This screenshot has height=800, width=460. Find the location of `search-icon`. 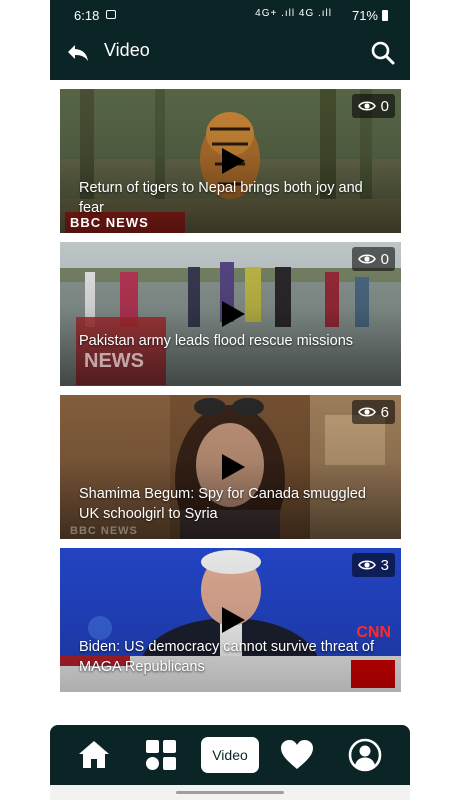

search-icon is located at coordinates (383, 53).